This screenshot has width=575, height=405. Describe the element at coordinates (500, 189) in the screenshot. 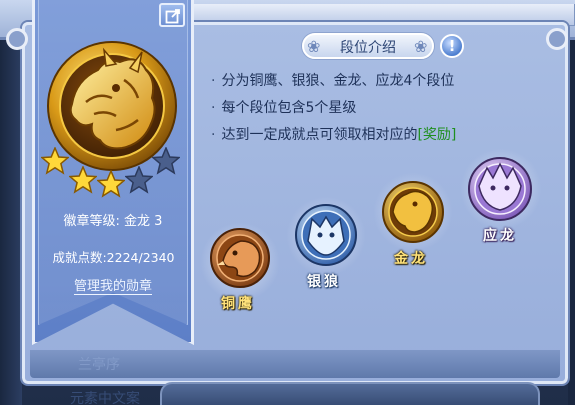

I see `winged-dragon-medal-icon` at that location.